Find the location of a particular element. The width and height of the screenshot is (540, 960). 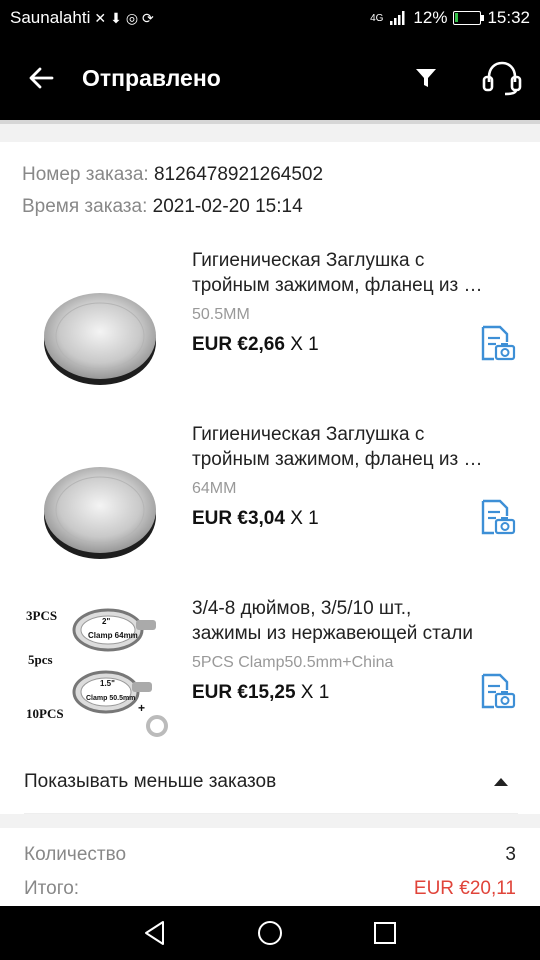

quantity-value: 3 is located at coordinates (510, 854).